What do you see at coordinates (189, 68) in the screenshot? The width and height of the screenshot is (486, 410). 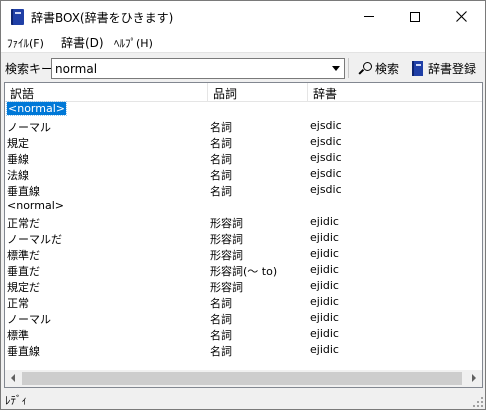 I see `search-input` at bounding box center [189, 68].